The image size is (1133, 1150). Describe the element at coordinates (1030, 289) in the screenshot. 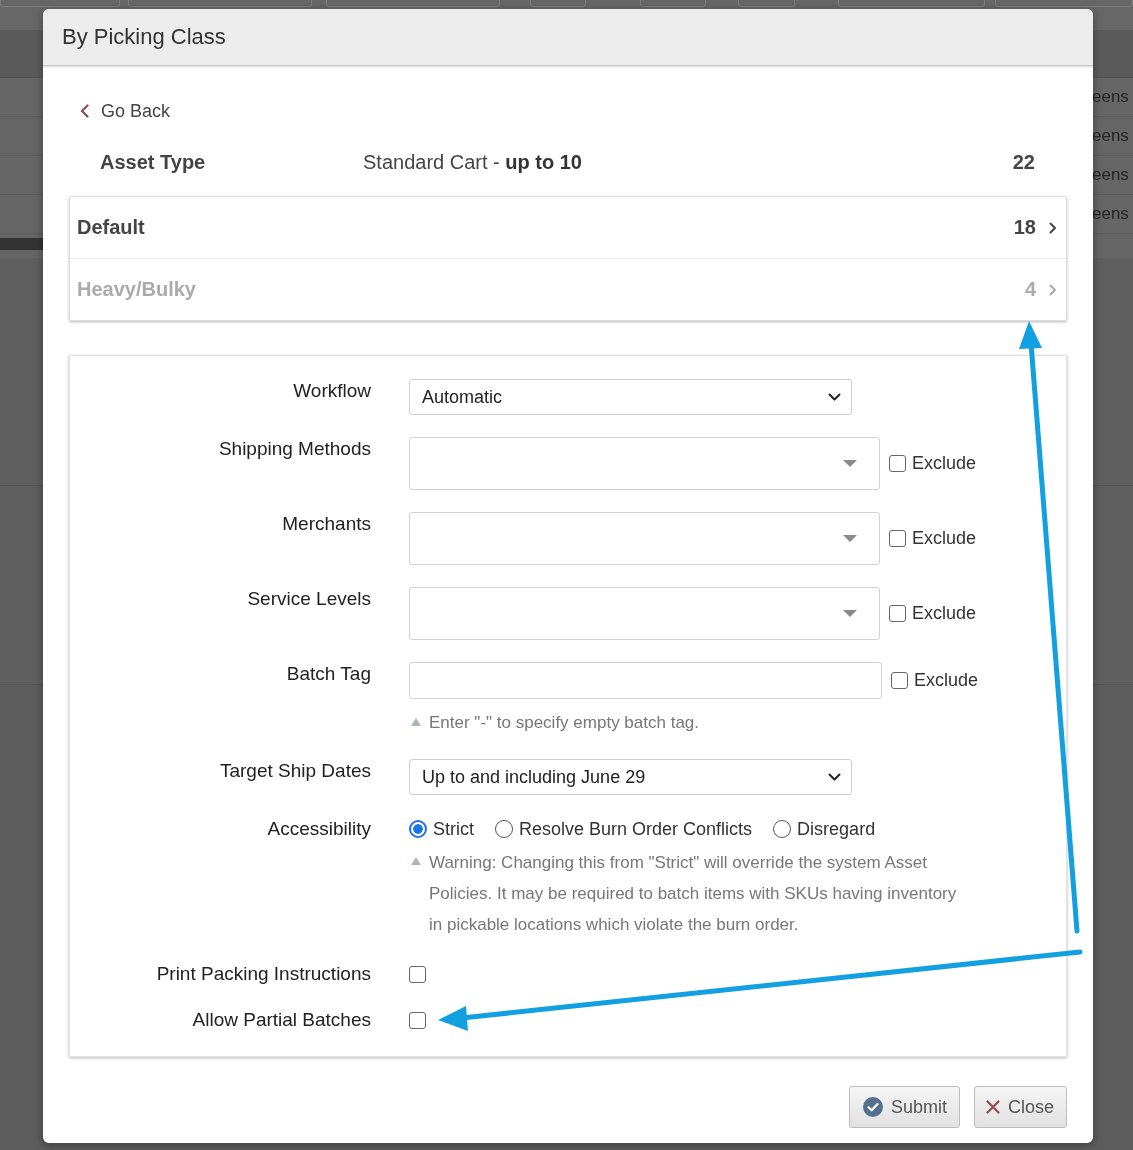

I see `class-count: 4` at that location.